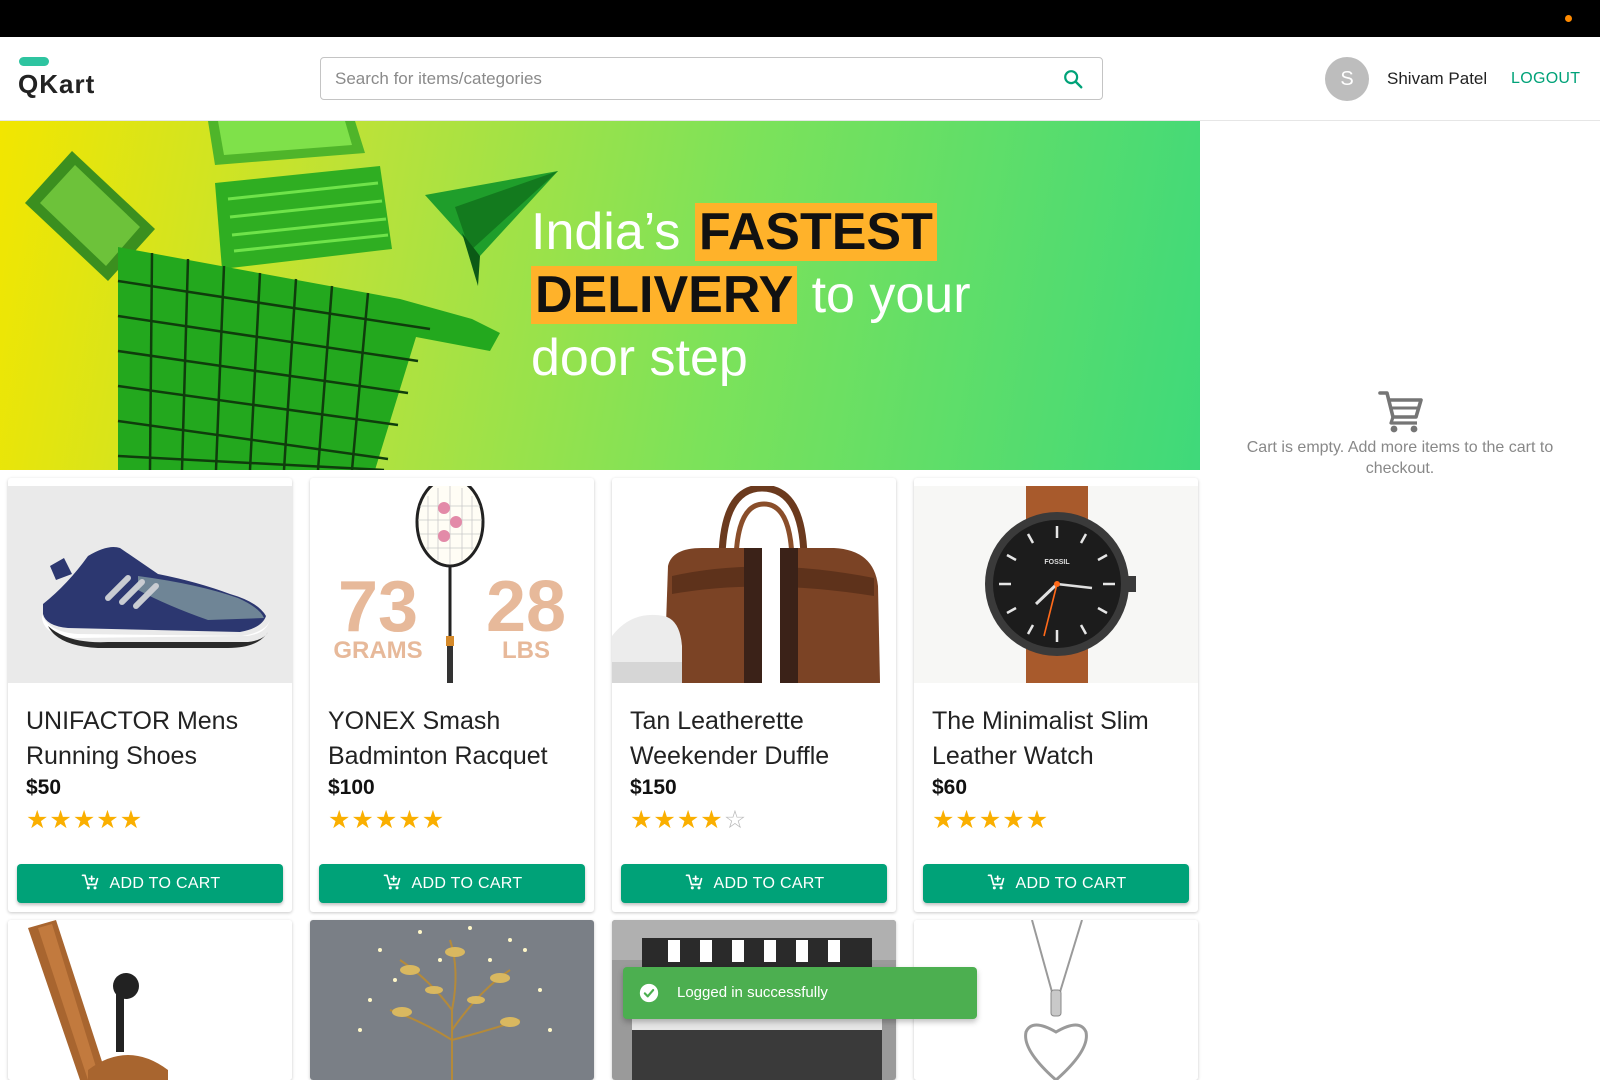  I want to click on star-empty-icon: ☆, so click(735, 820).